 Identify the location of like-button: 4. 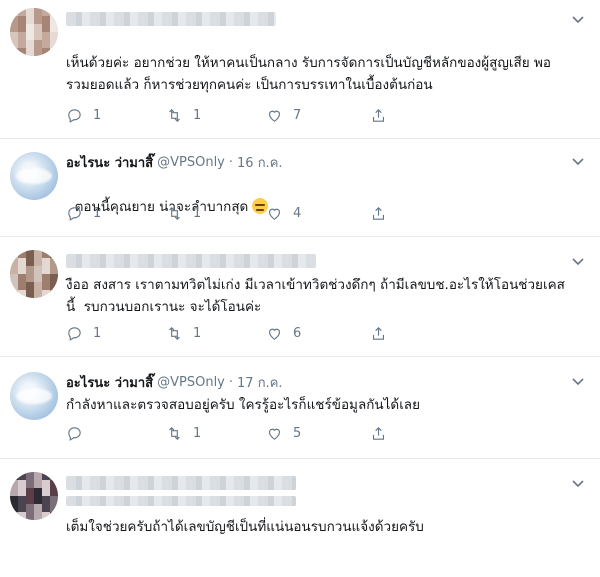
(283, 213).